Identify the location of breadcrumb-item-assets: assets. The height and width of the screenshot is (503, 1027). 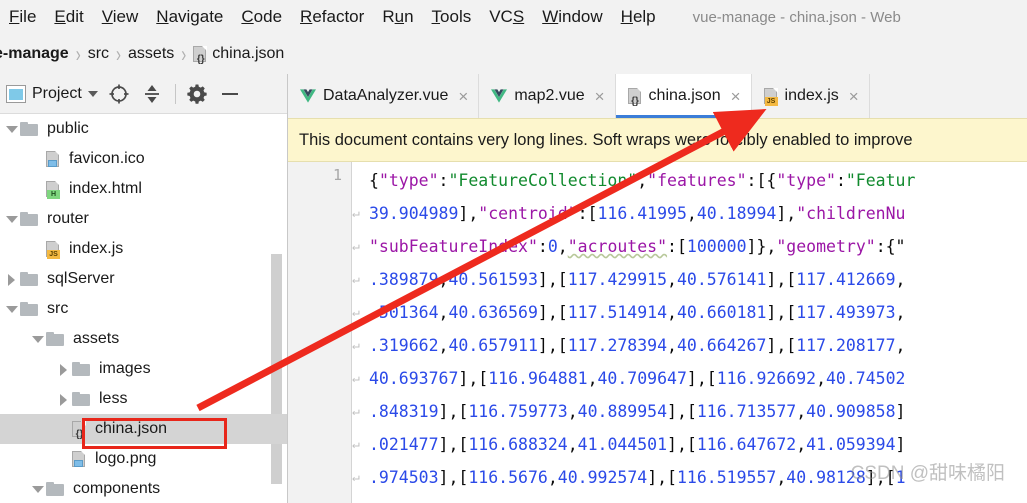
(151, 54).